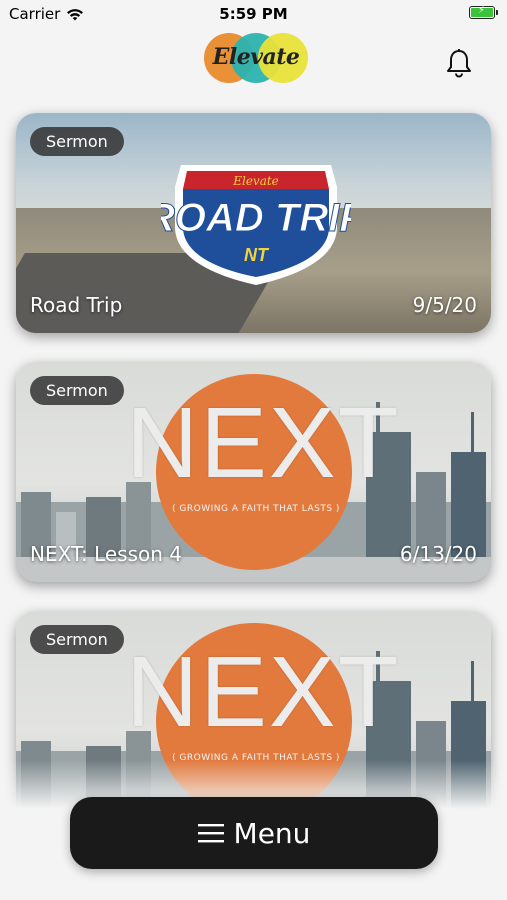 The height and width of the screenshot is (900, 507). I want to click on next-art-subtitle: ( GROWING A FAITH THAT LASTS ), so click(256, 509).